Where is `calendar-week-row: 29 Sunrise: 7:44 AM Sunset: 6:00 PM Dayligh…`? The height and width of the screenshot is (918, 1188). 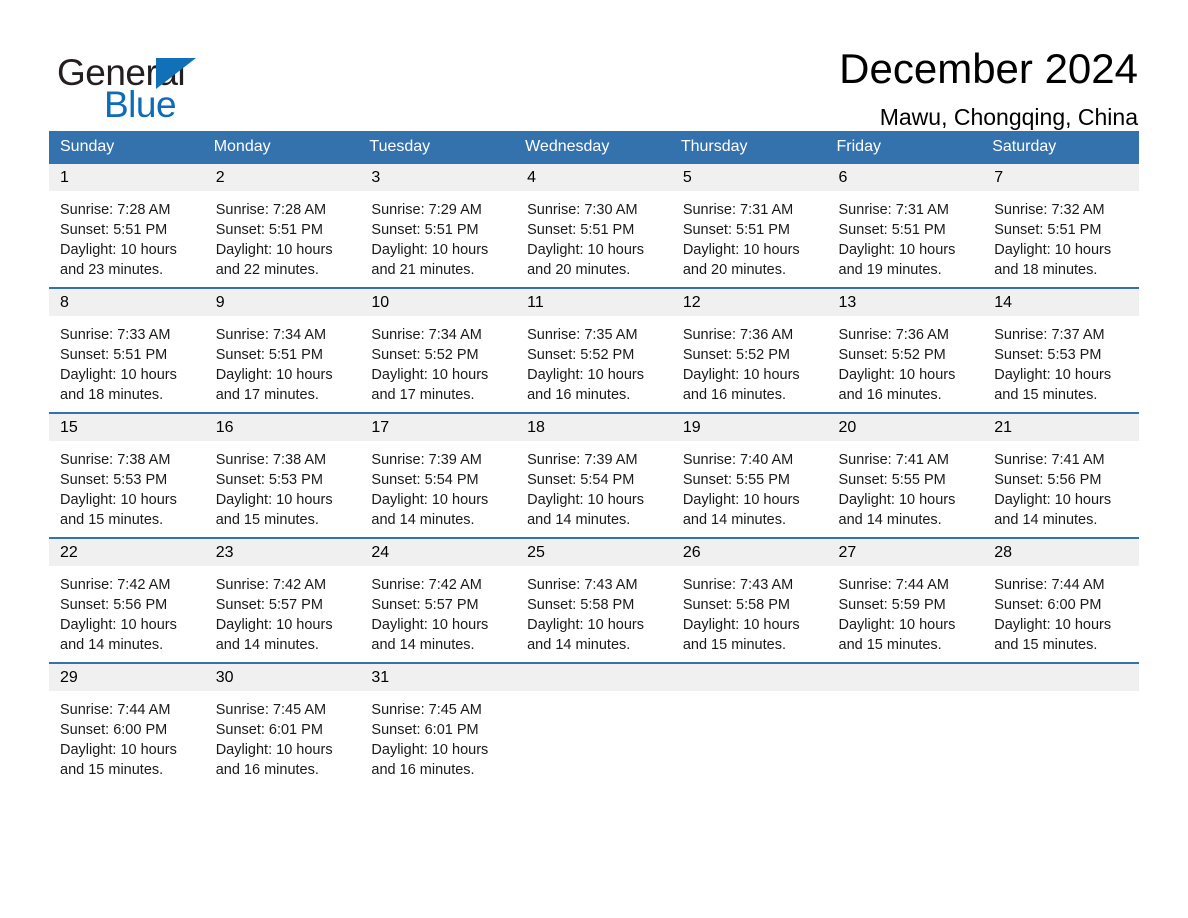 calendar-week-row: 29 Sunrise: 7:44 AM Sunset: 6:00 PM Dayligh… is located at coordinates (594, 724).